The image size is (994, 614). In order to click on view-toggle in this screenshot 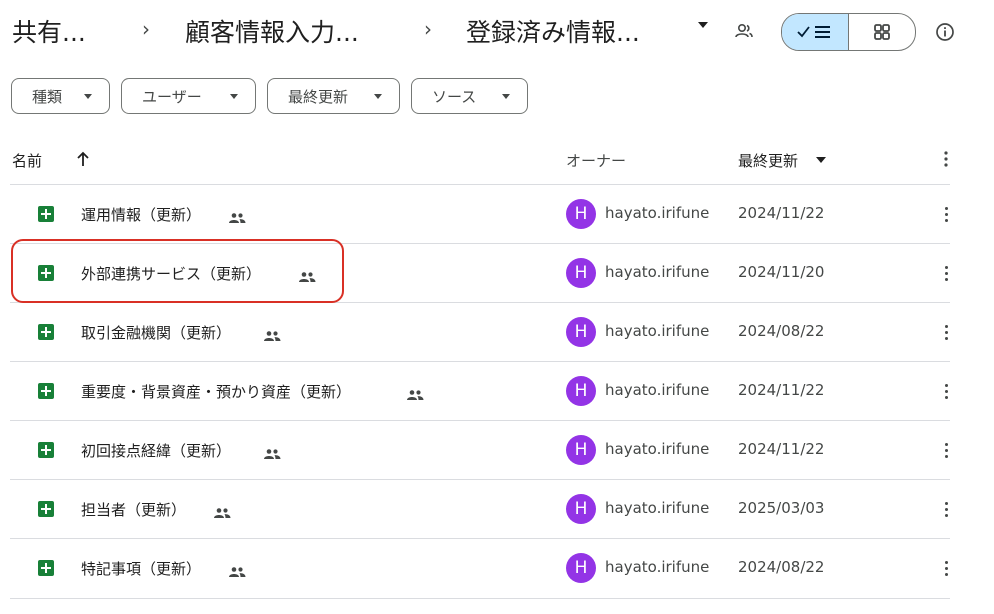, I will do `click(848, 32)`.